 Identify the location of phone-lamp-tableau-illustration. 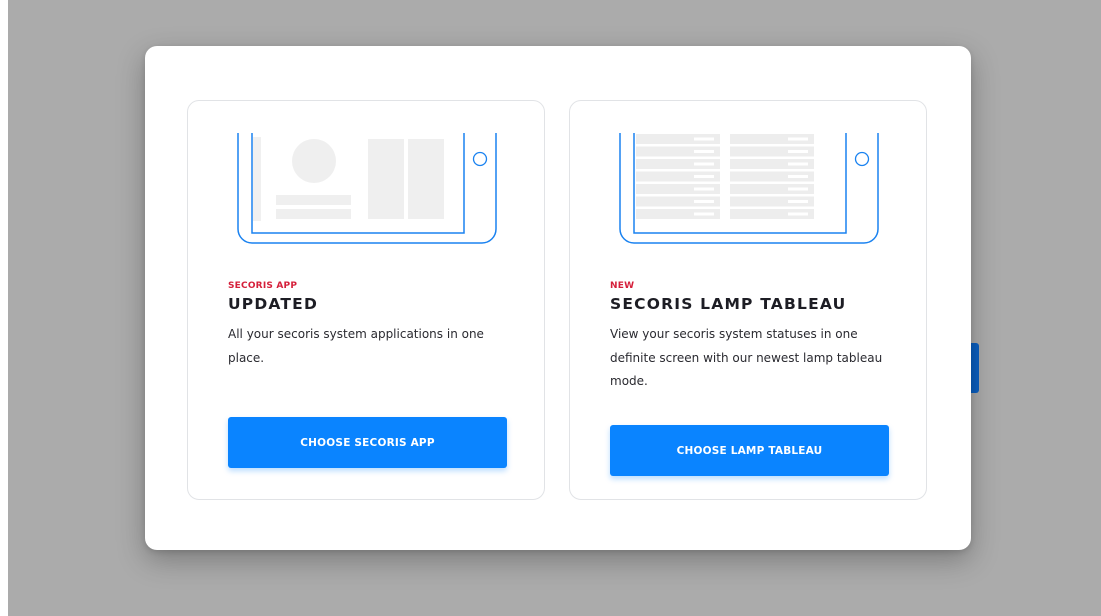
(750, 191).